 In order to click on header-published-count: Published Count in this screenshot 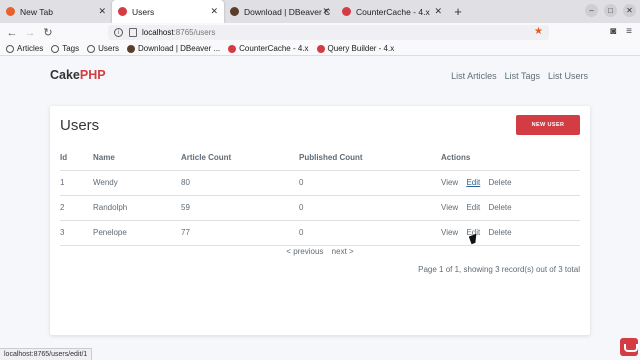, I will do `click(370, 158)`.